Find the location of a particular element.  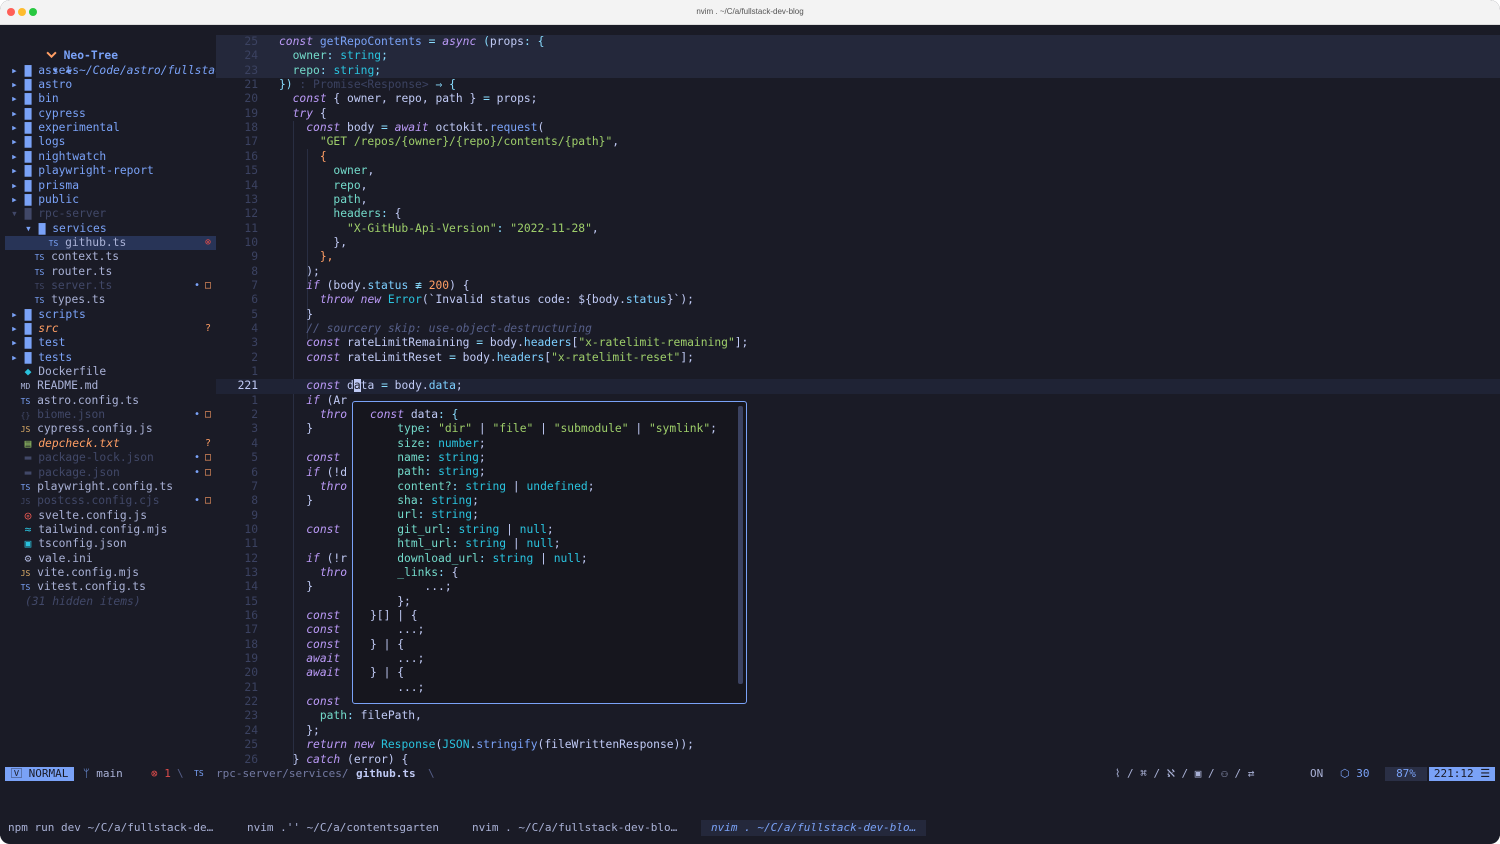

line-number: 11 is located at coordinates (251, 228).